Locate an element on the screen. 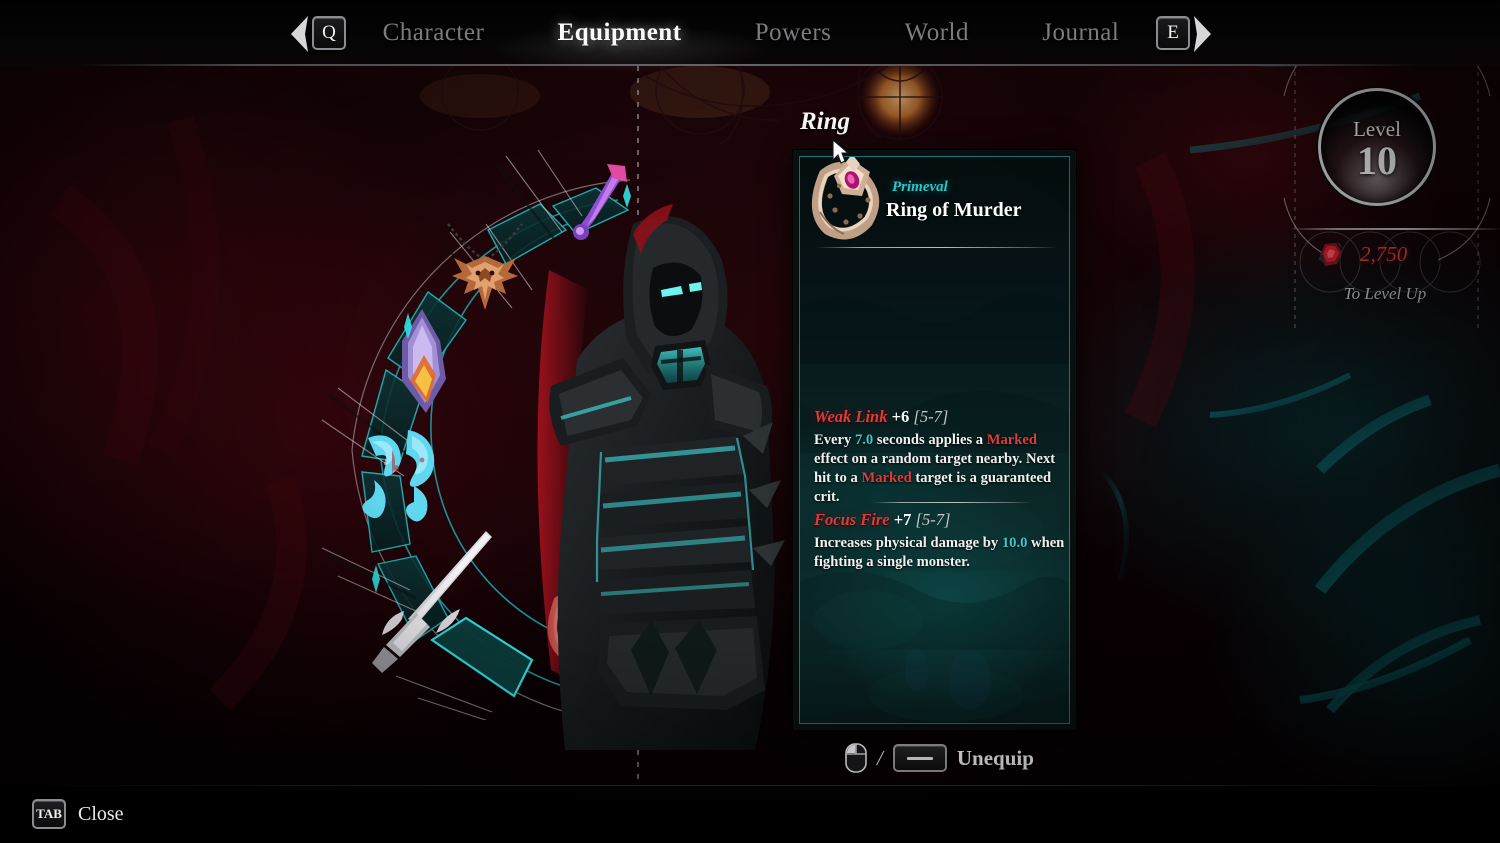 The width and height of the screenshot is (1500, 843). tab-key-icon: TAB is located at coordinates (49, 814).